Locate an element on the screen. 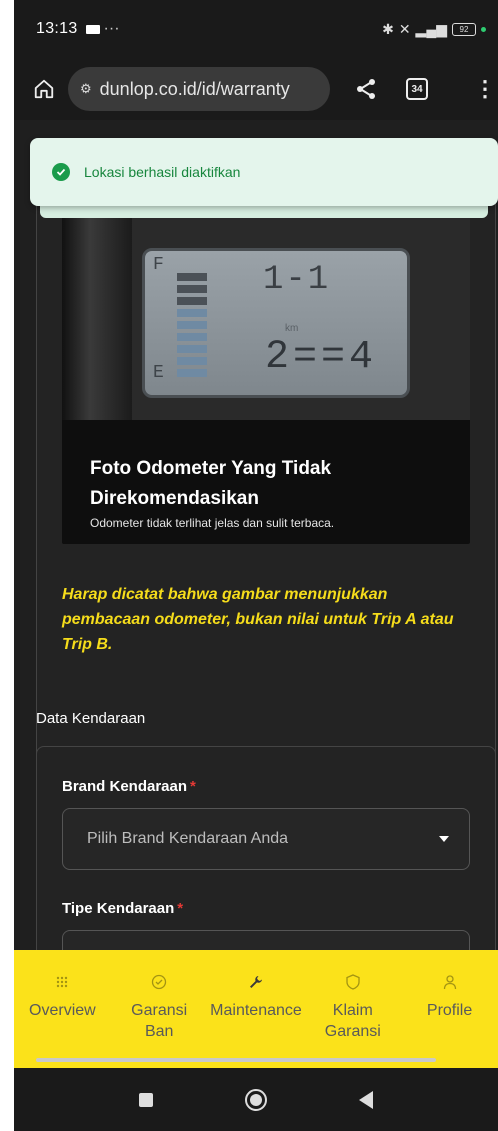 The width and height of the screenshot is (498, 1131). type-label: Tipe Kendaraan * is located at coordinates (122, 908).